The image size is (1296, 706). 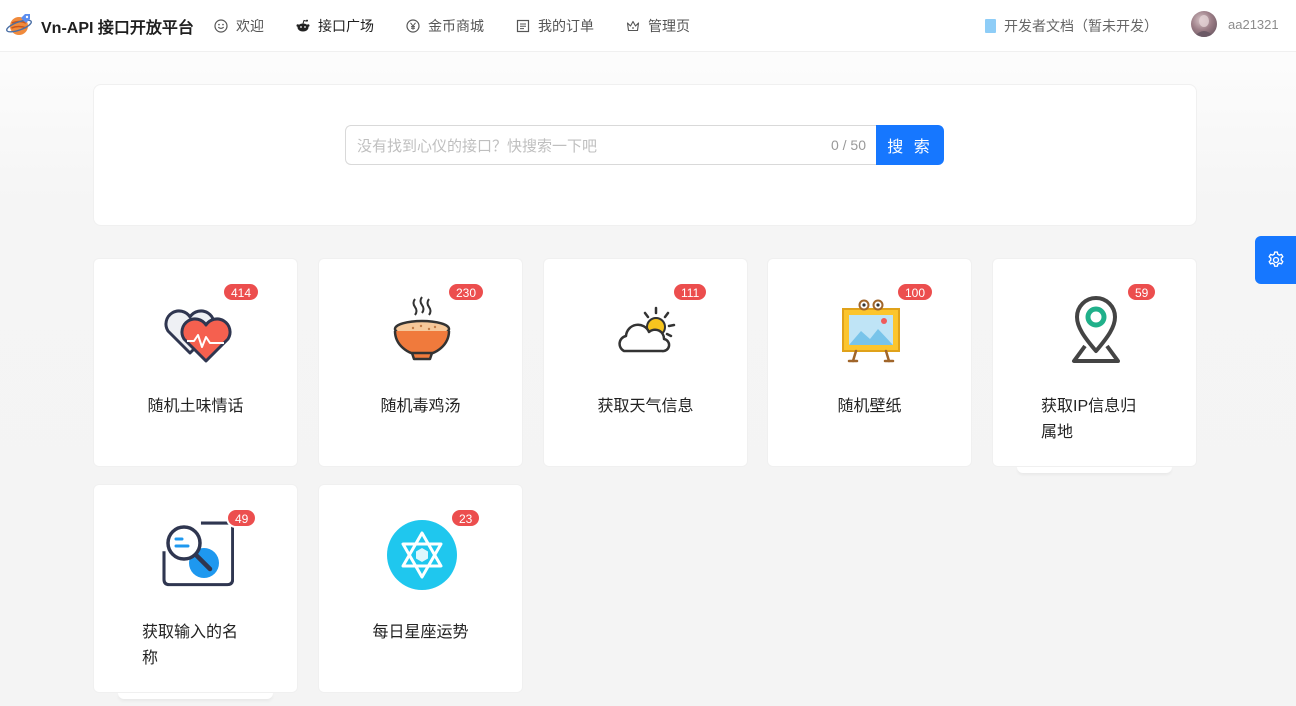 I want to click on call-count-badge: 111, so click(x=690, y=292).